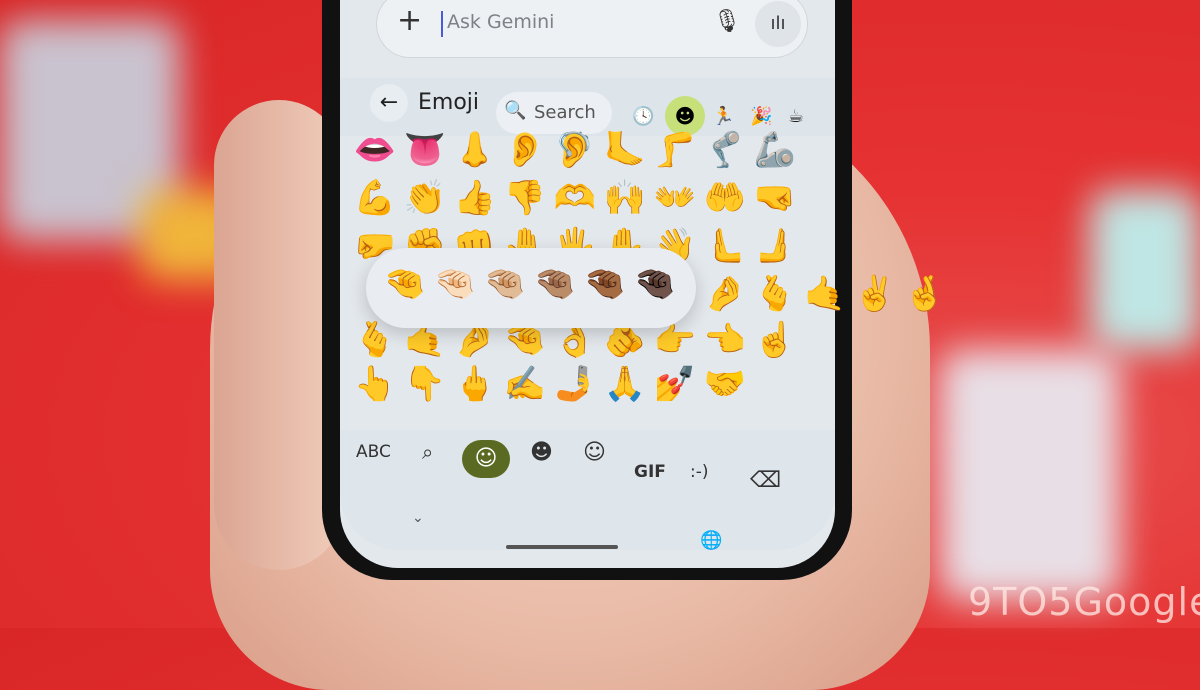 This screenshot has width=1200, height=690. I want to click on emoji-title: Emoji, so click(449, 102).